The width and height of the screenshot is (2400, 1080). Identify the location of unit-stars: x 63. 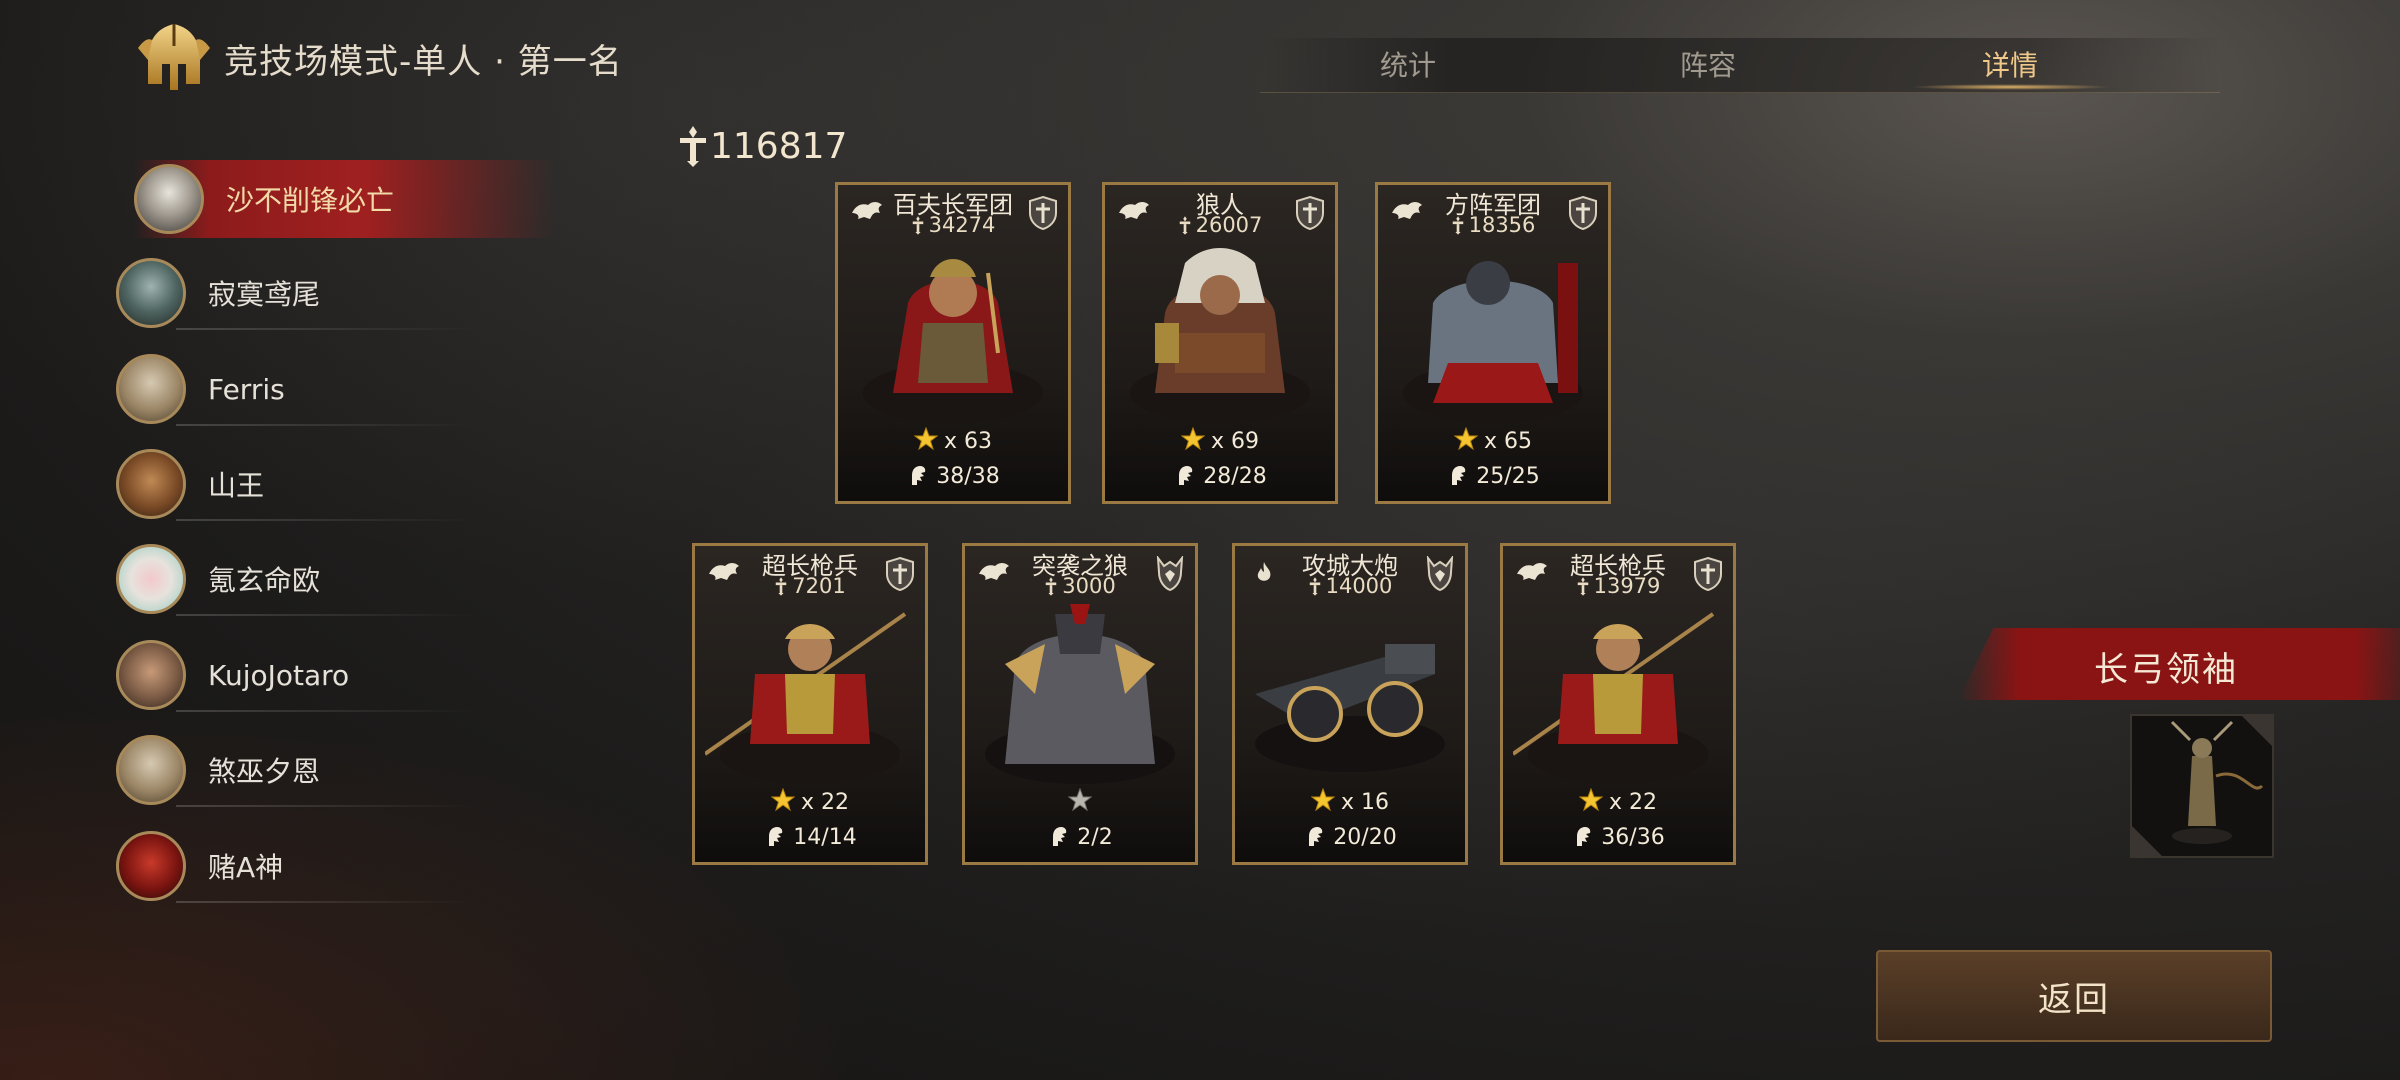
(953, 440).